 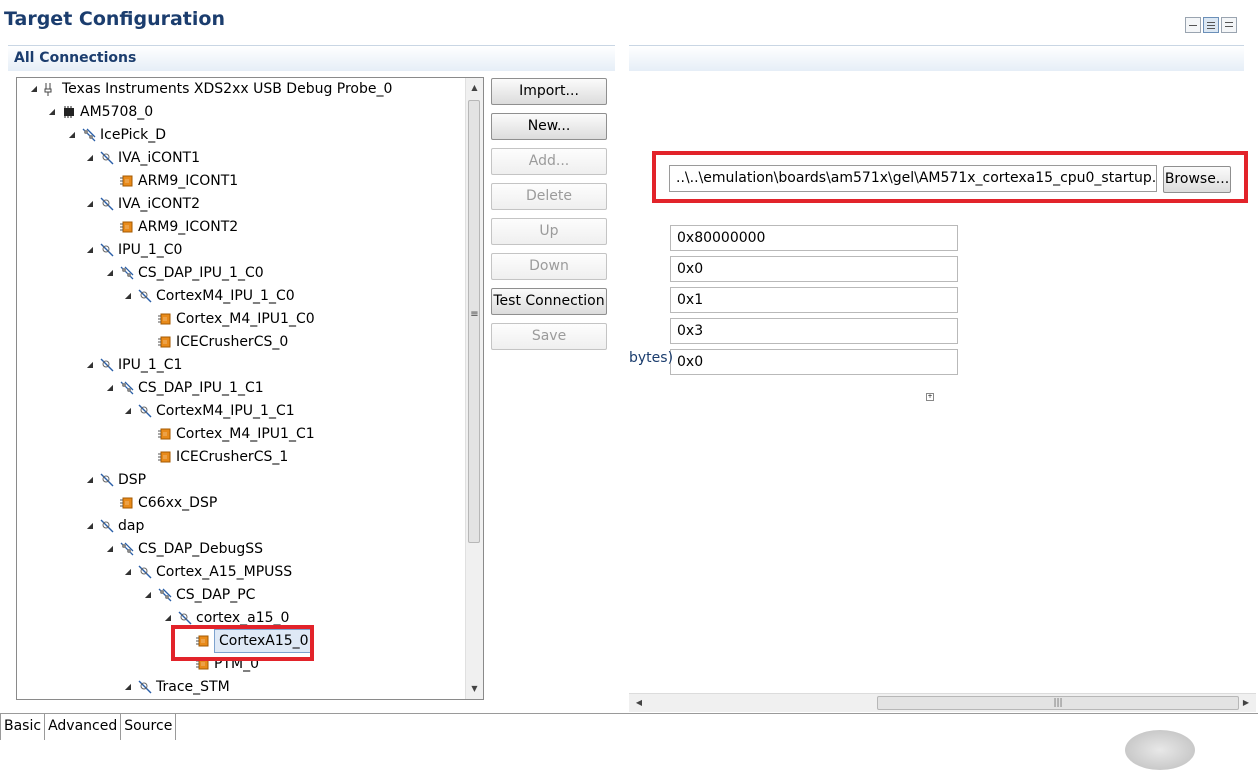 What do you see at coordinates (75, 58) in the screenshot?
I see `connections-section-title: All Connections` at bounding box center [75, 58].